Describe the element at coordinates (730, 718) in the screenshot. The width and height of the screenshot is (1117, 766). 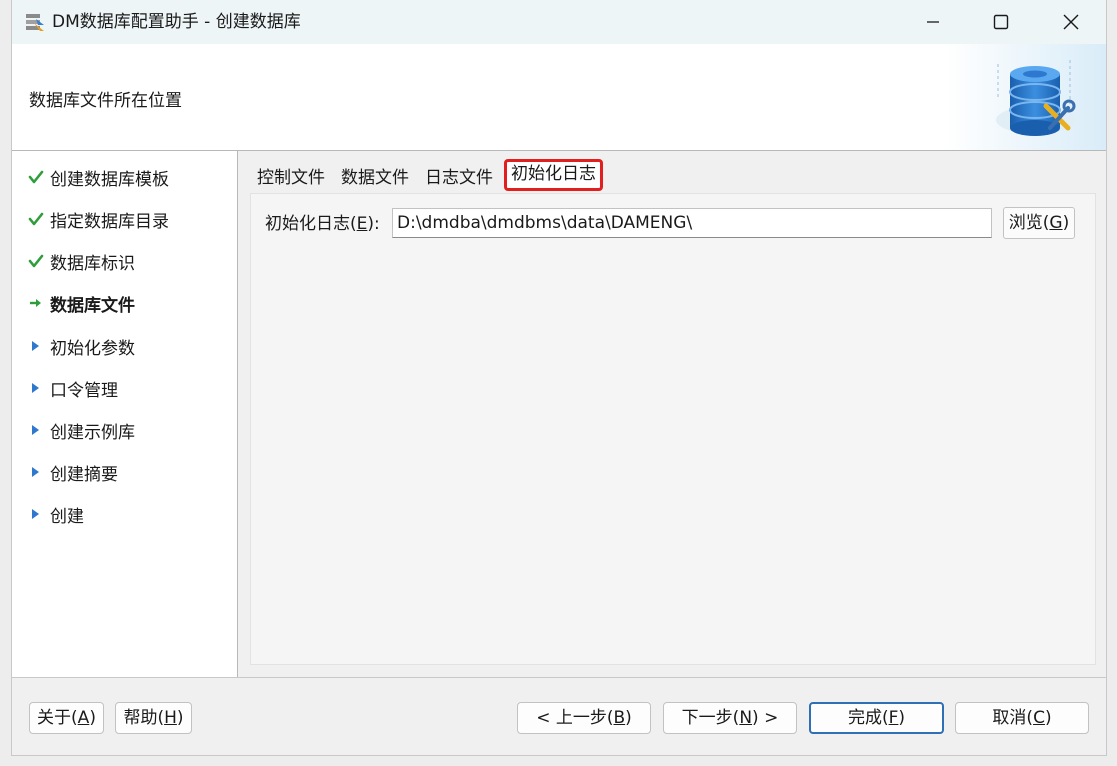
I see `next-button: 下一步(N) >` at that location.